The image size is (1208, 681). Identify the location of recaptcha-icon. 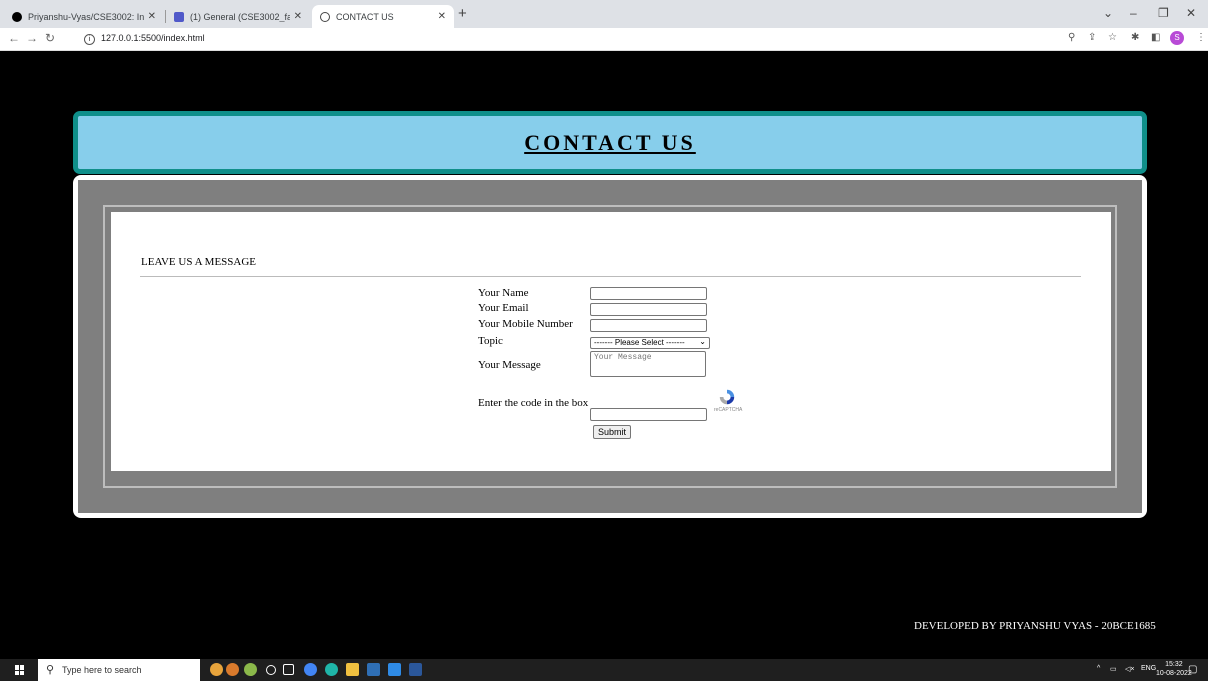
(727, 397).